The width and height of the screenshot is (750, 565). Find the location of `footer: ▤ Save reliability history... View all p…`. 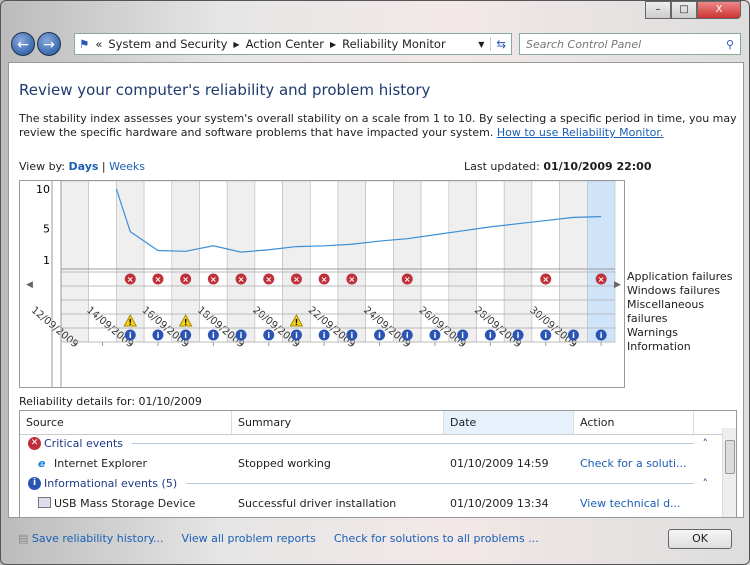

footer: ▤ Save reliability history... View all p… is located at coordinates (376, 538).